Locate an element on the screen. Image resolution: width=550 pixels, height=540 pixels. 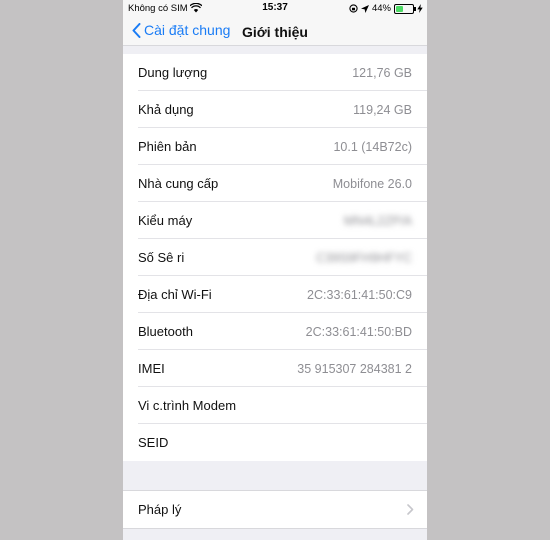
charging-bolt-icon is located at coordinates (420, 8).